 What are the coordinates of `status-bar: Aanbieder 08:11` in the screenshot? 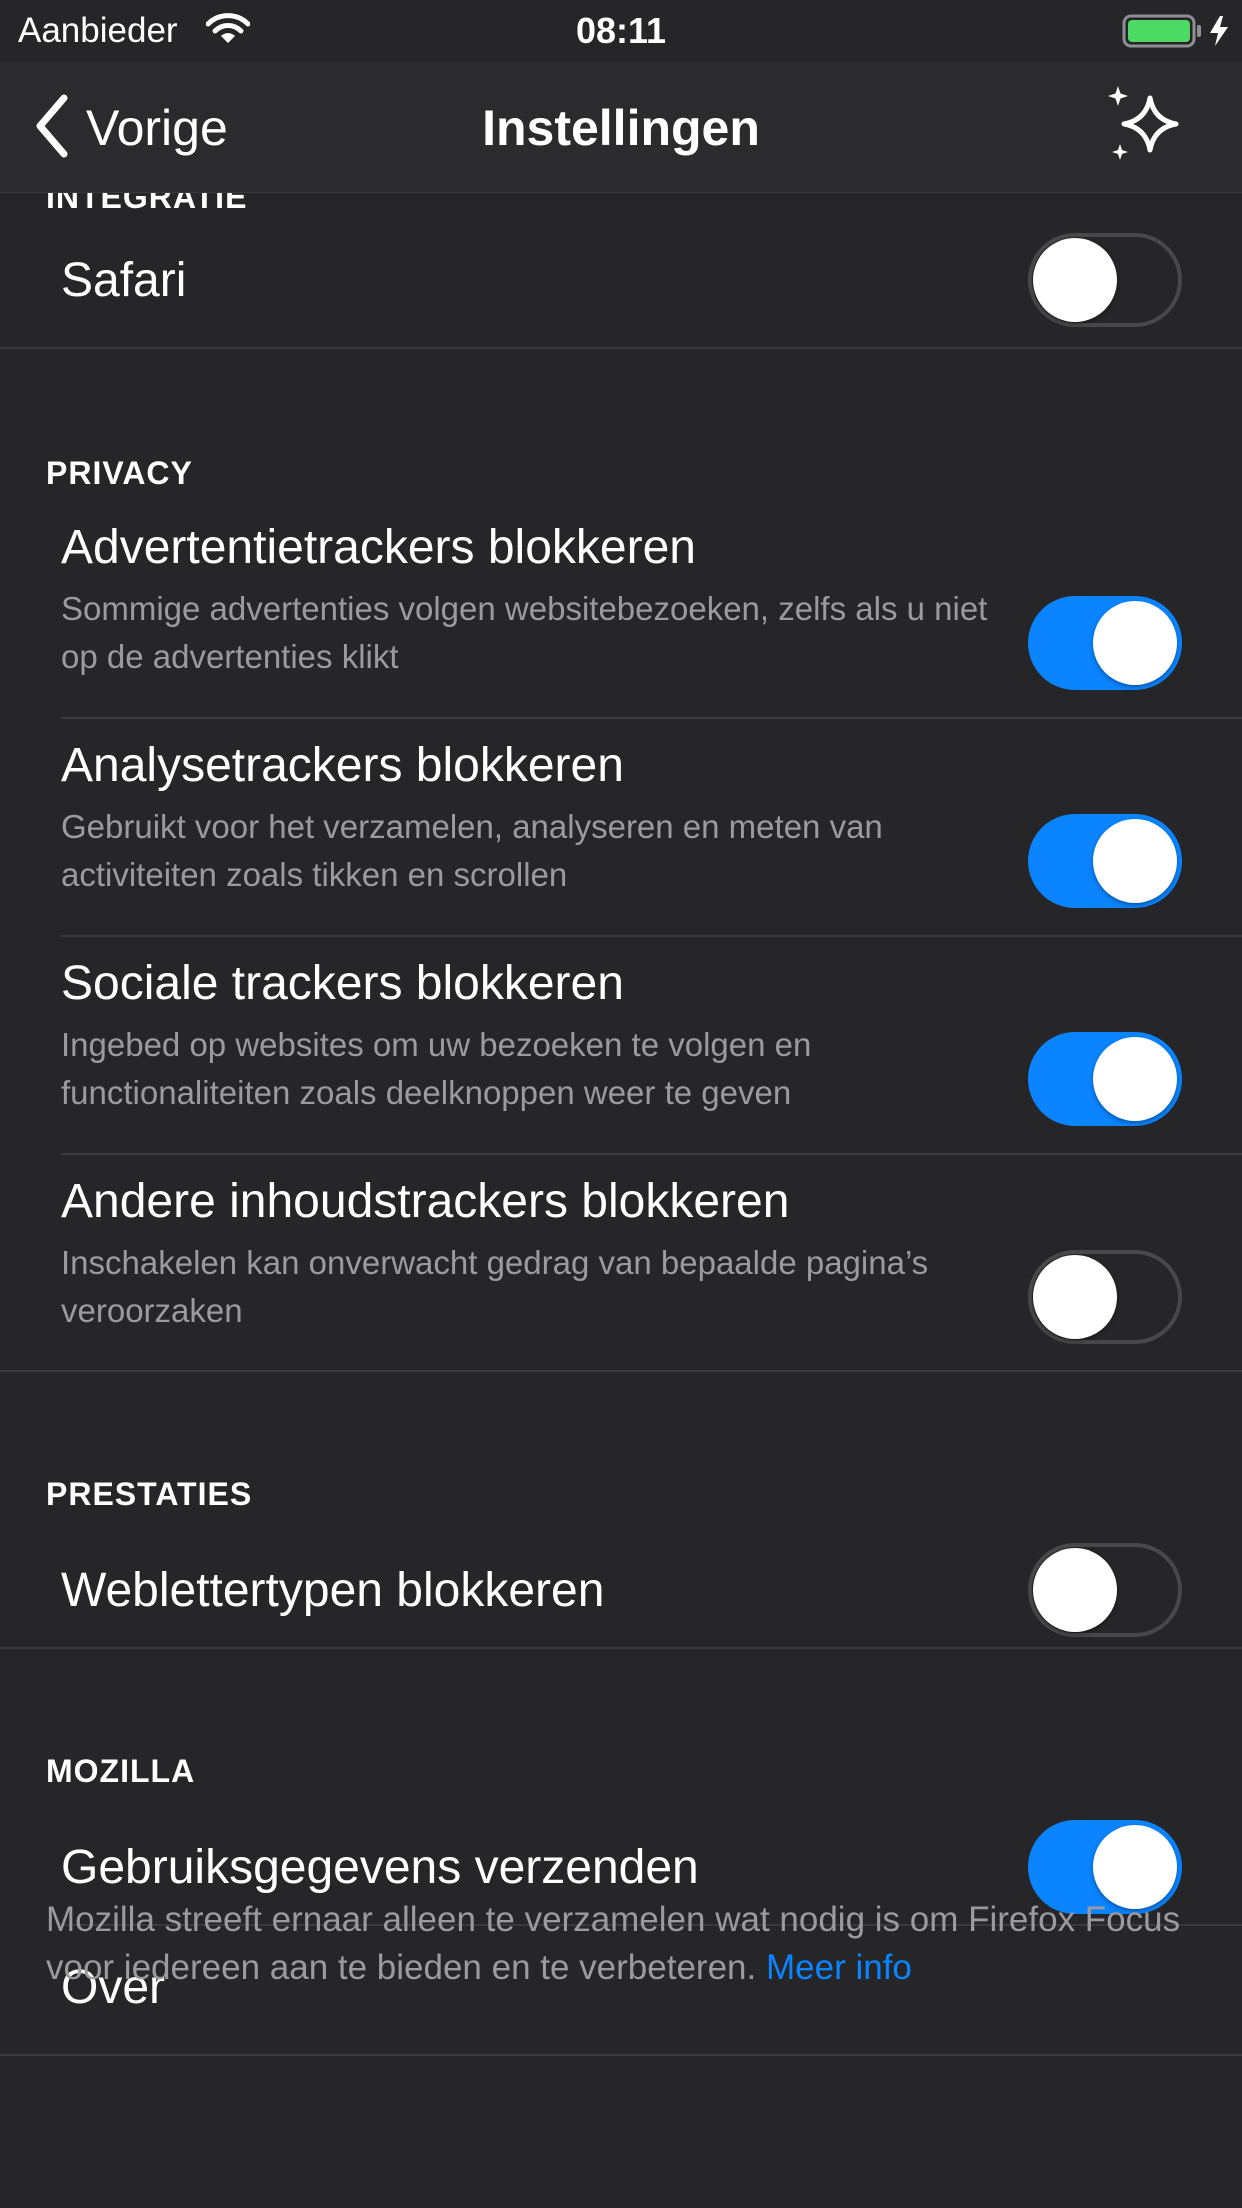 It's located at (621, 31).